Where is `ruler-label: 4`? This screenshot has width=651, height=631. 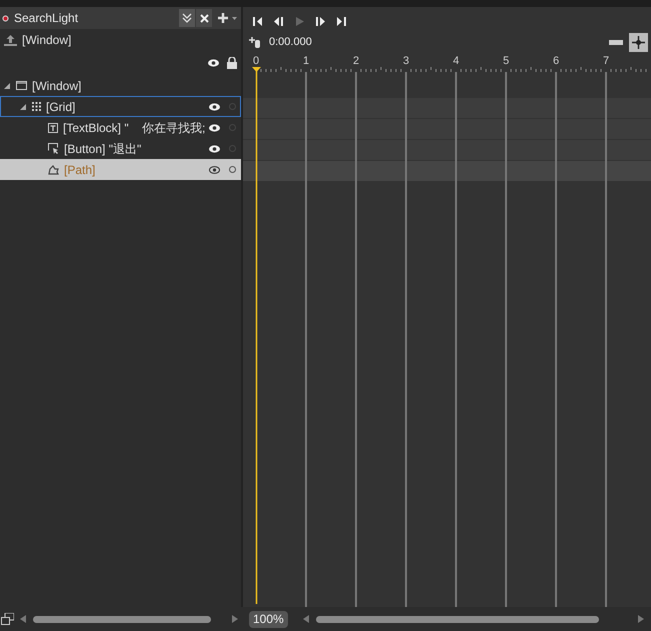 ruler-label: 4 is located at coordinates (456, 61).